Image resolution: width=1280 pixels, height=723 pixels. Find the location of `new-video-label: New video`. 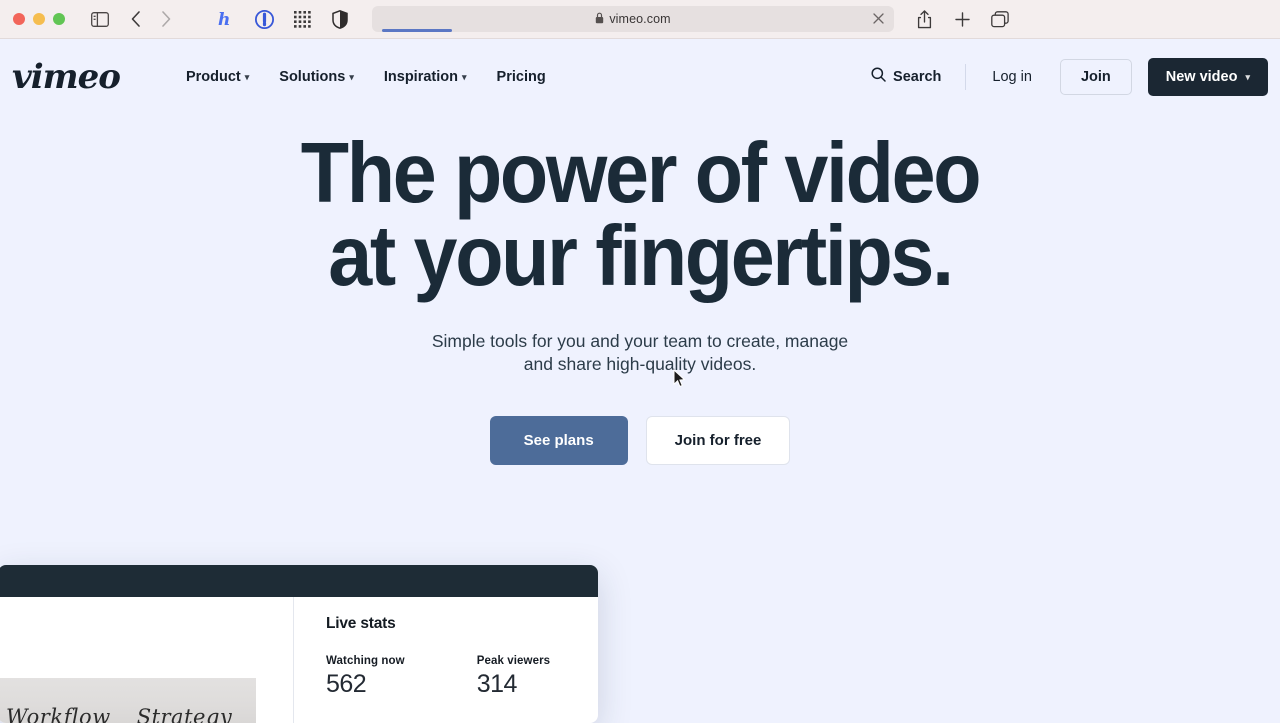

new-video-label: New video is located at coordinates (1201, 76).